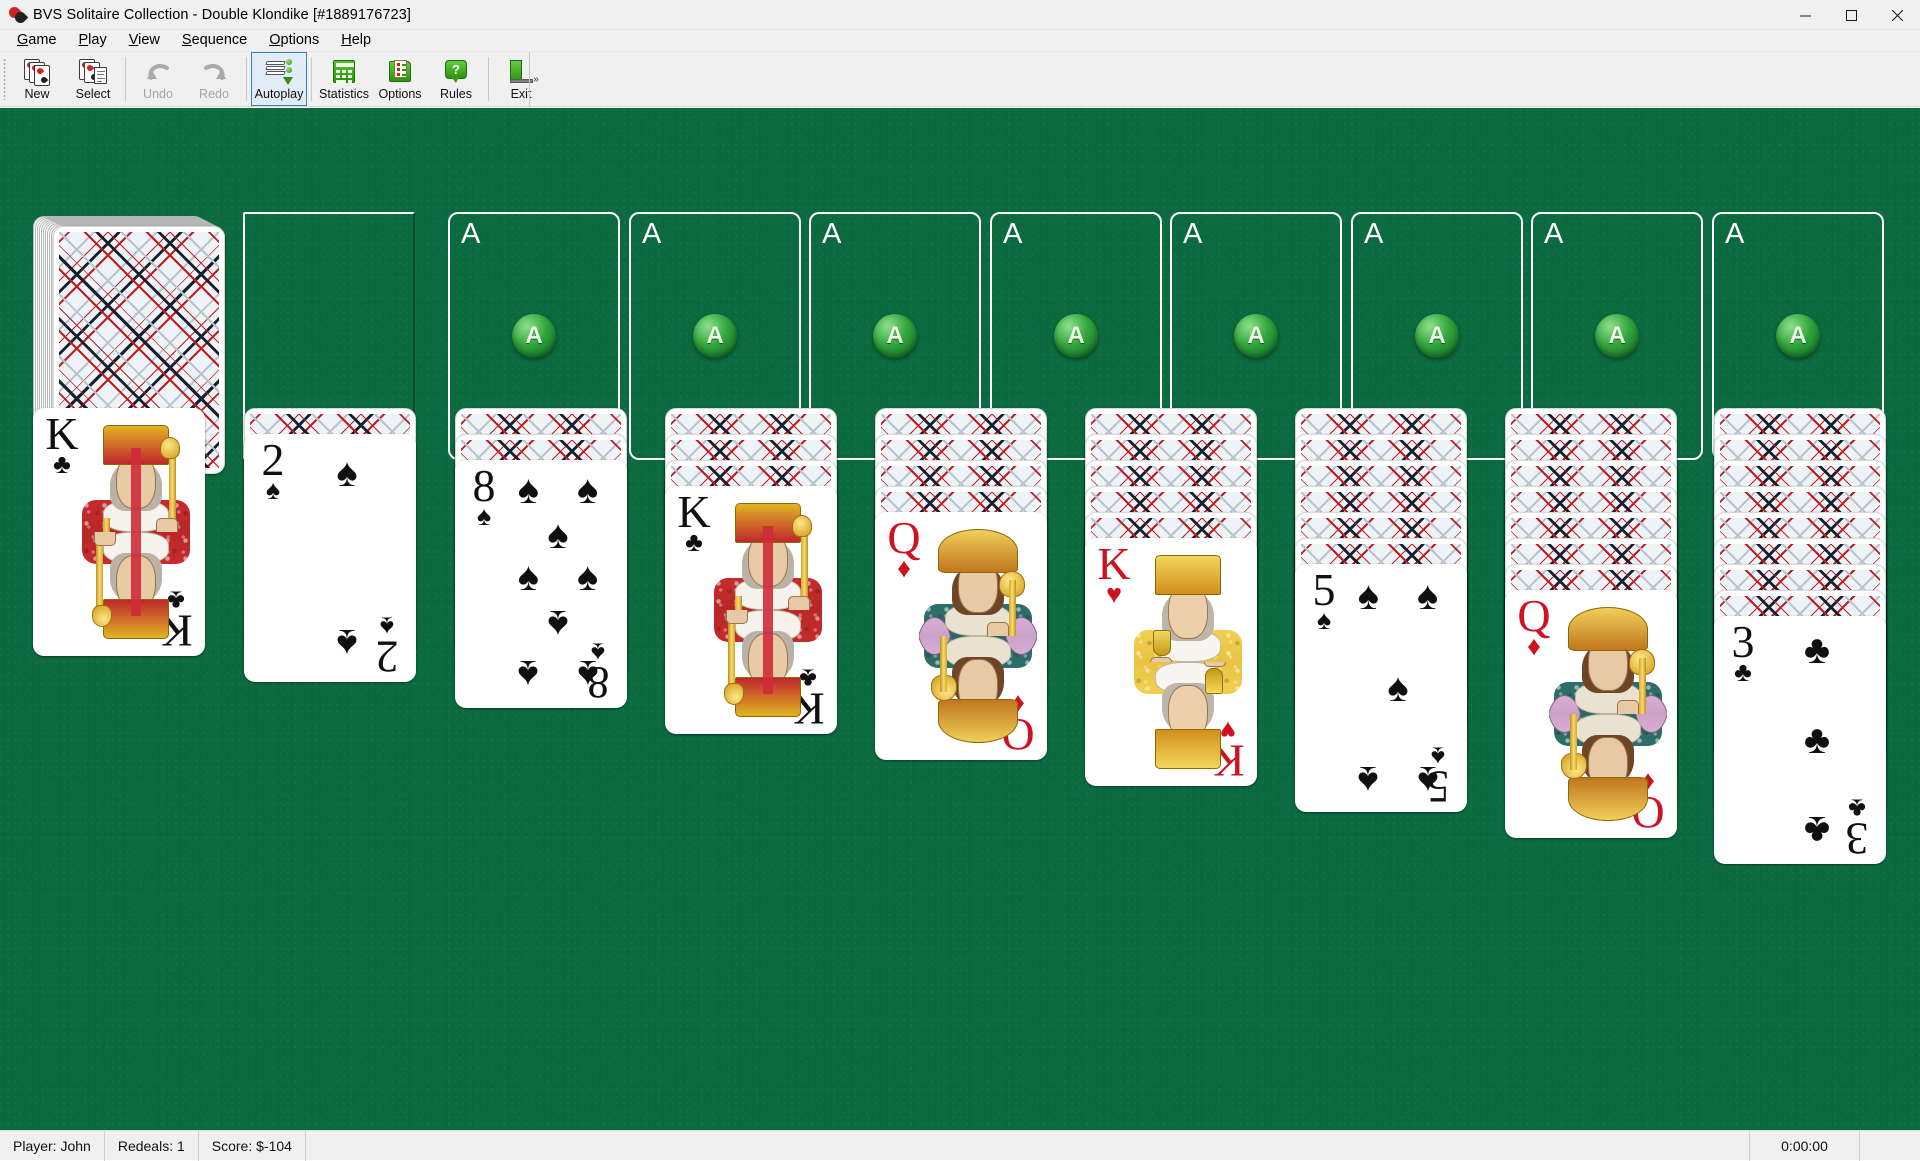 The width and height of the screenshot is (1920, 1161). Describe the element at coordinates (484, 495) in the screenshot. I see `card-rank-index: 8 ♠` at that location.